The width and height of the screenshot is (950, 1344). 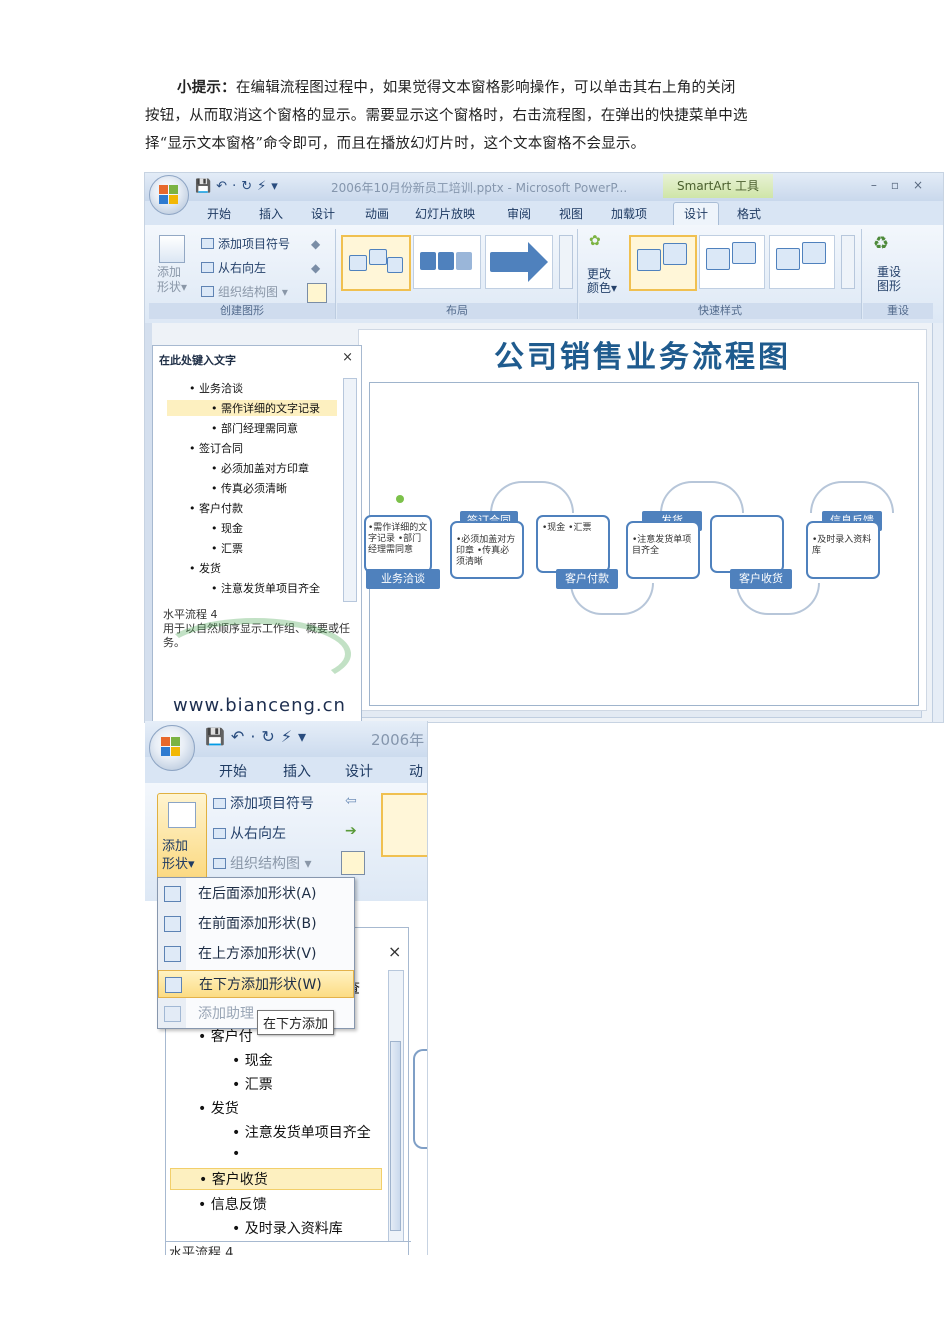 What do you see at coordinates (544, 214) in the screenshot?
I see `ribbon-tabs: 开始 插入 设计 动画 幻灯片放映 审阅 视图 加载项 设计 格式` at bounding box center [544, 214].